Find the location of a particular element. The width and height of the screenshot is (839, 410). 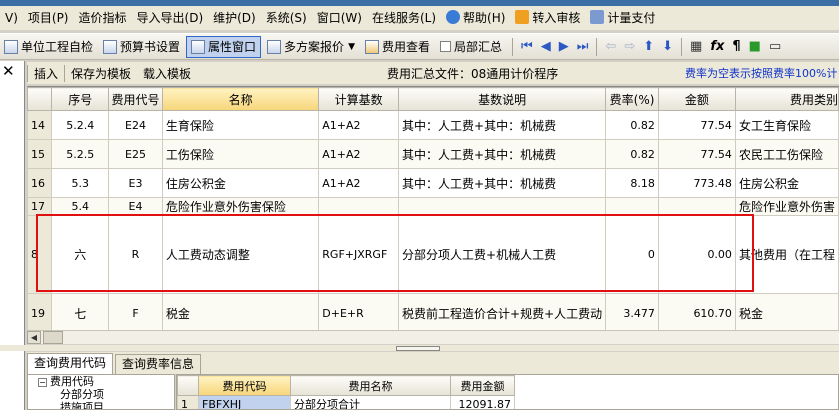

cell-seq: 六 is located at coordinates (80, 254).